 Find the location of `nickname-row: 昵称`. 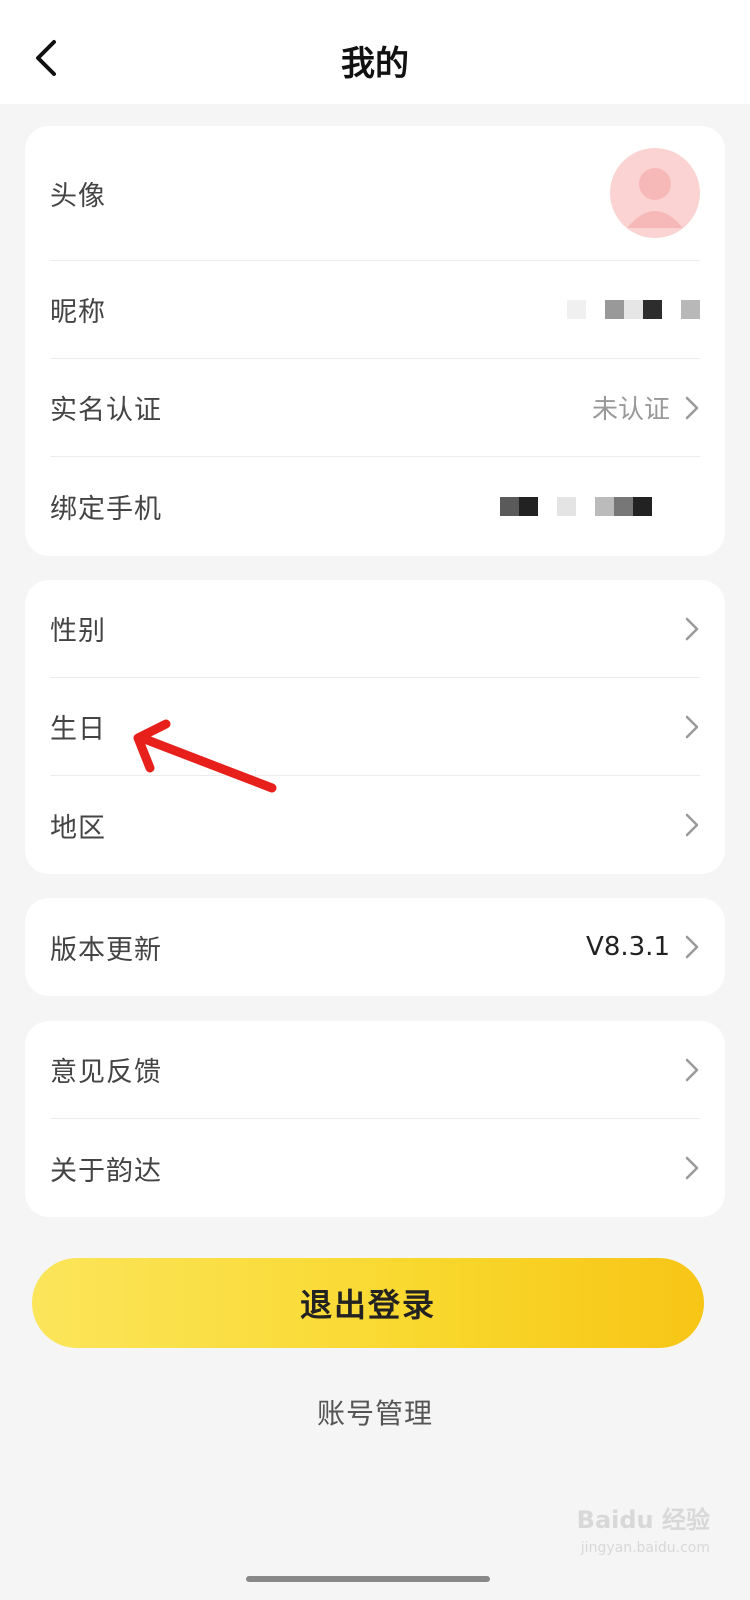

nickname-row: 昵称 is located at coordinates (375, 310).